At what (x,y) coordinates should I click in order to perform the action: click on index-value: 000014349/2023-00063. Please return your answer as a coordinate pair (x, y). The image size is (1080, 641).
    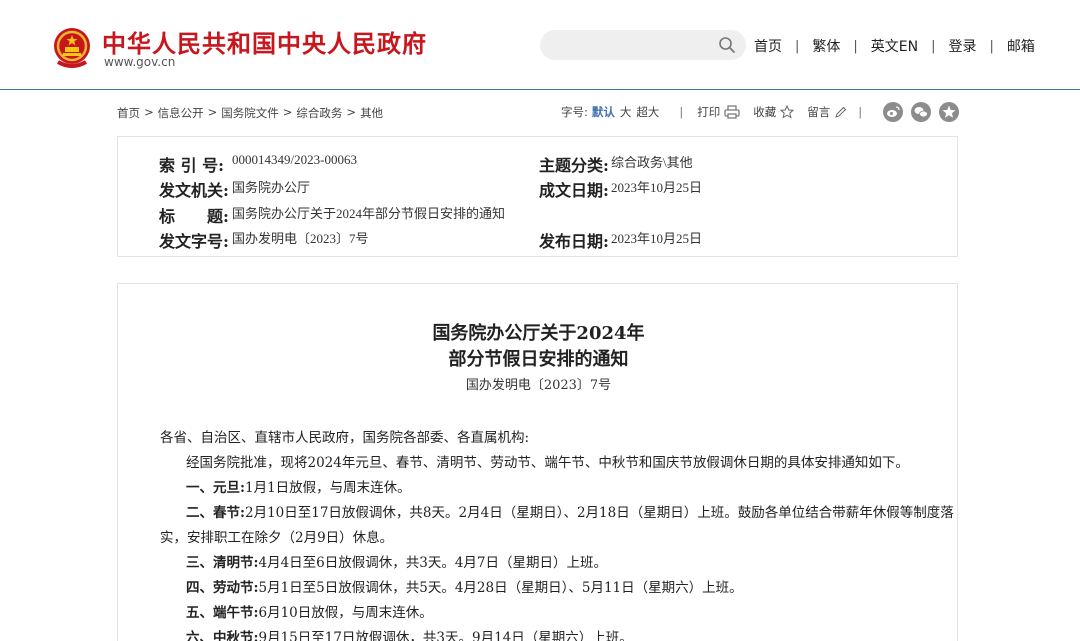
    Looking at the image, I should click on (294, 159).